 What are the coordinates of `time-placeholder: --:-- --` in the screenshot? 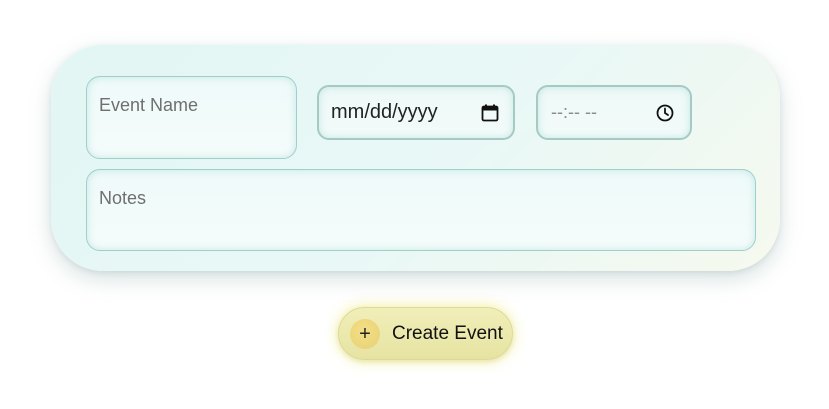 It's located at (574, 112).